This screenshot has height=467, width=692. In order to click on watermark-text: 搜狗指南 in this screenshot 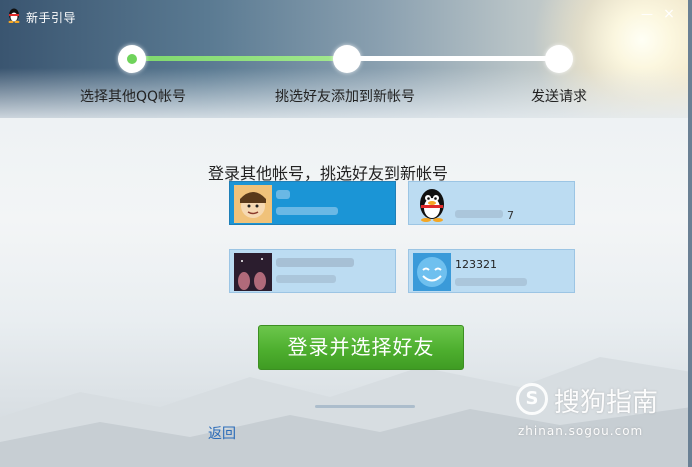, I will do `click(606, 403)`.